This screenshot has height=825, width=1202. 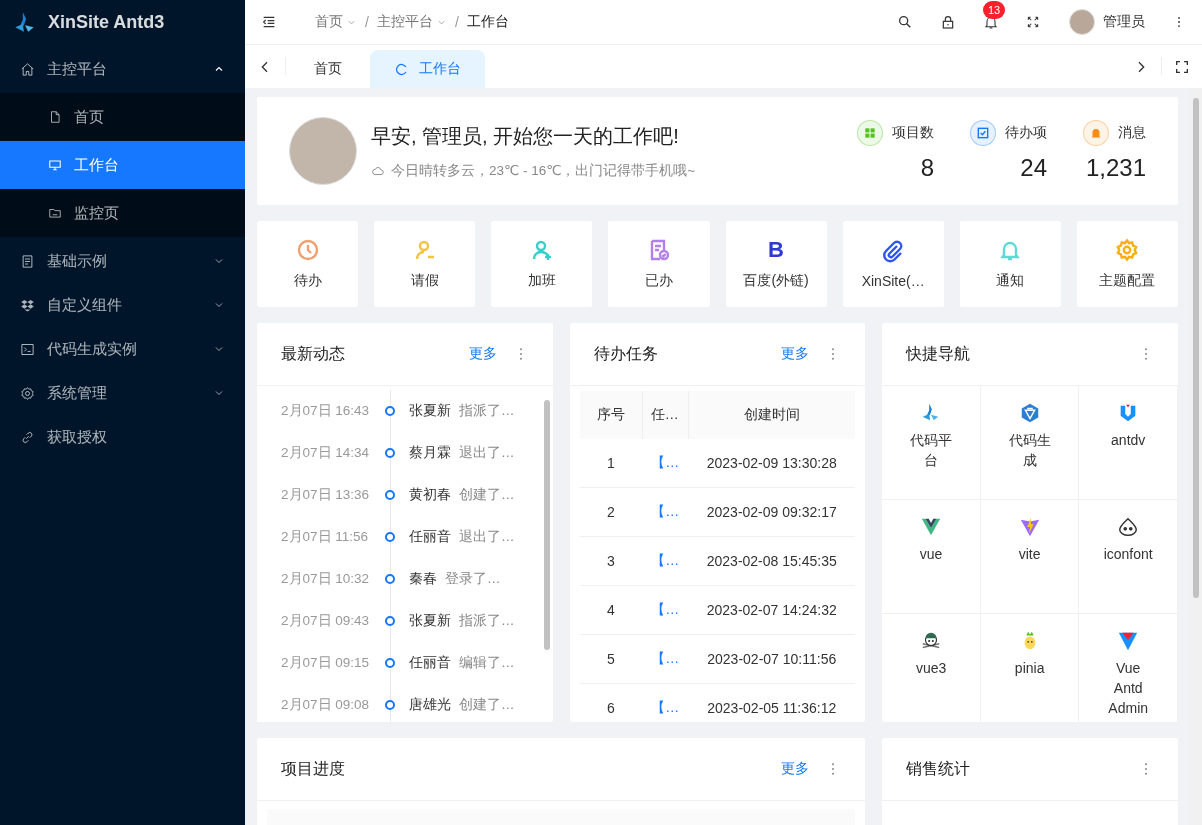 I want to click on timeline-name: 黄初春, so click(x=430, y=495).